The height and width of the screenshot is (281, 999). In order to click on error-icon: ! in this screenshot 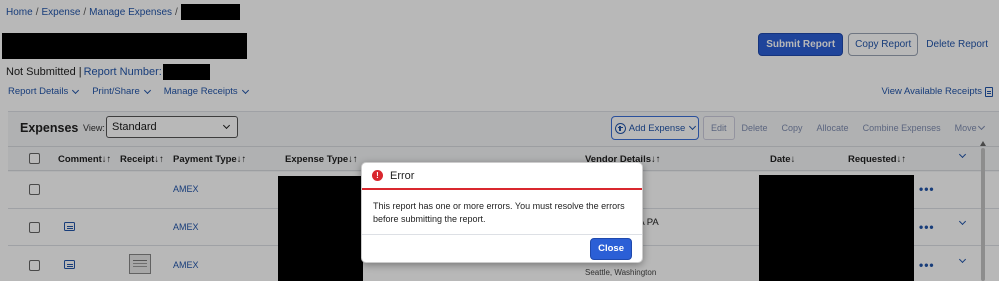, I will do `click(377, 175)`.